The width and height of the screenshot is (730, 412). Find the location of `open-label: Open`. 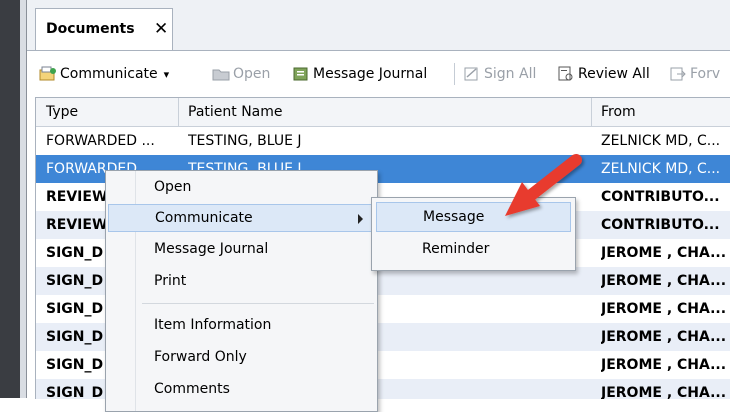

open-label: Open is located at coordinates (252, 74).